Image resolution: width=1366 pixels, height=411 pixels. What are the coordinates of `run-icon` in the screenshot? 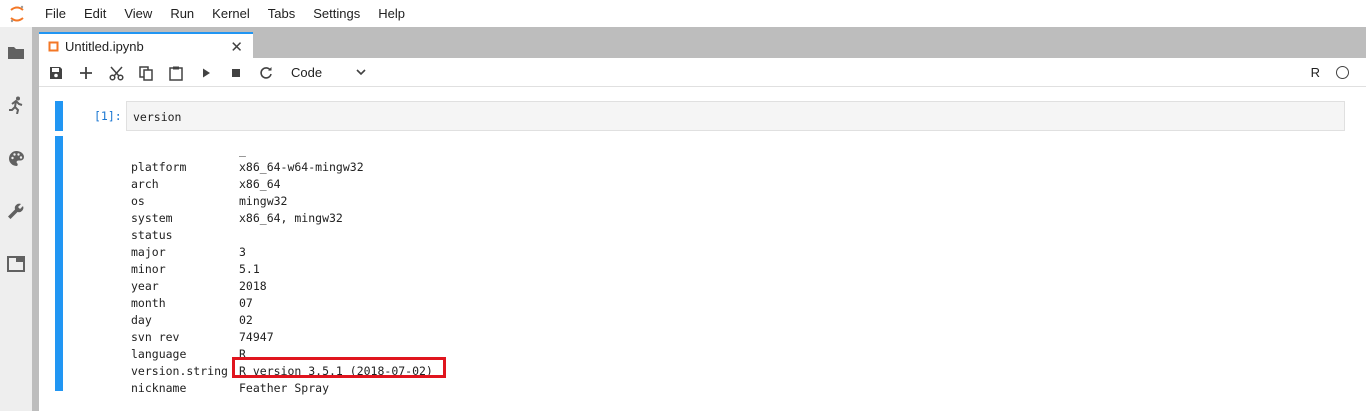 It's located at (206, 73).